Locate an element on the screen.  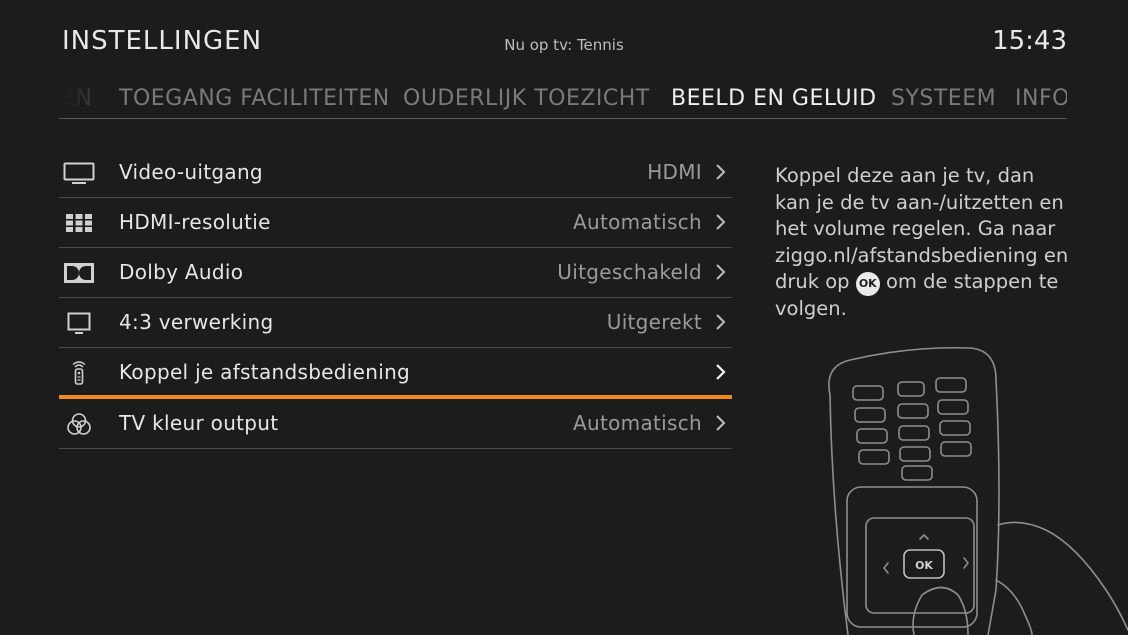
menu-item-dolby-audio: Dolby Audio Uitgeschakeld is located at coordinates (395, 273).